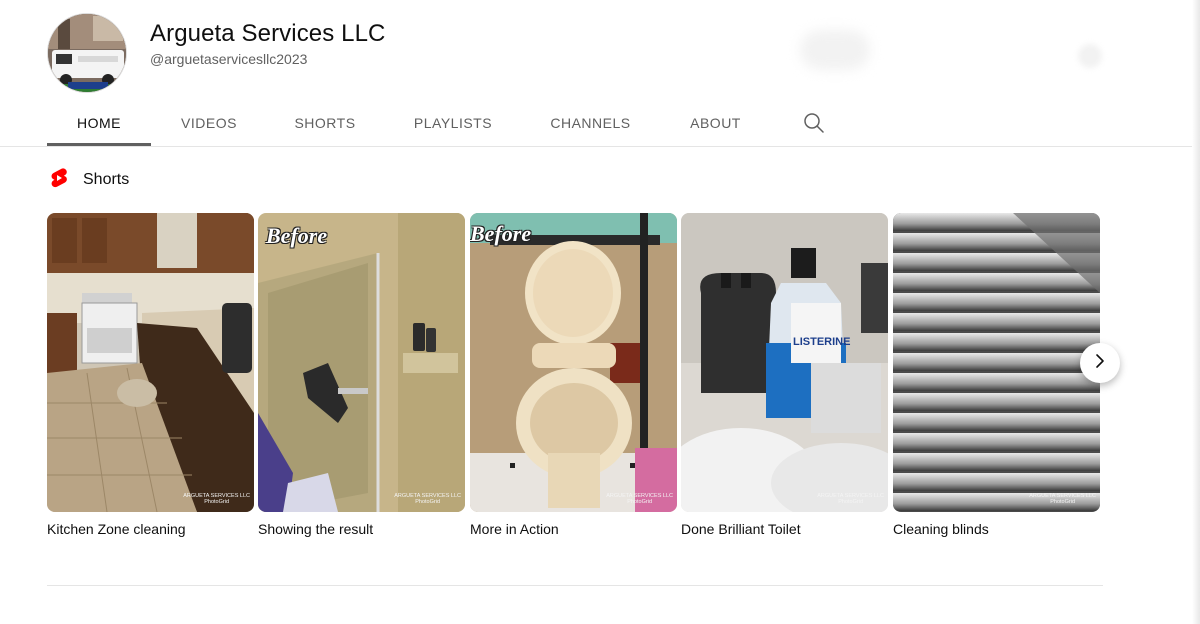  I want to click on page-scrollbar, so click(1196, 312).